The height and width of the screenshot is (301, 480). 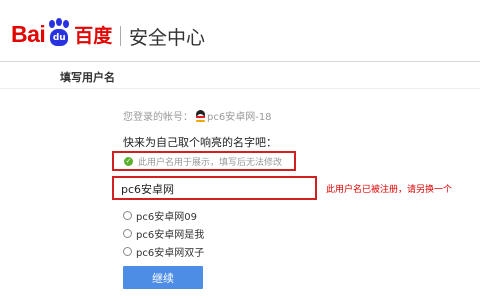 I want to click on suggestion-option-2: pc6安卓网是我, so click(x=163, y=233).